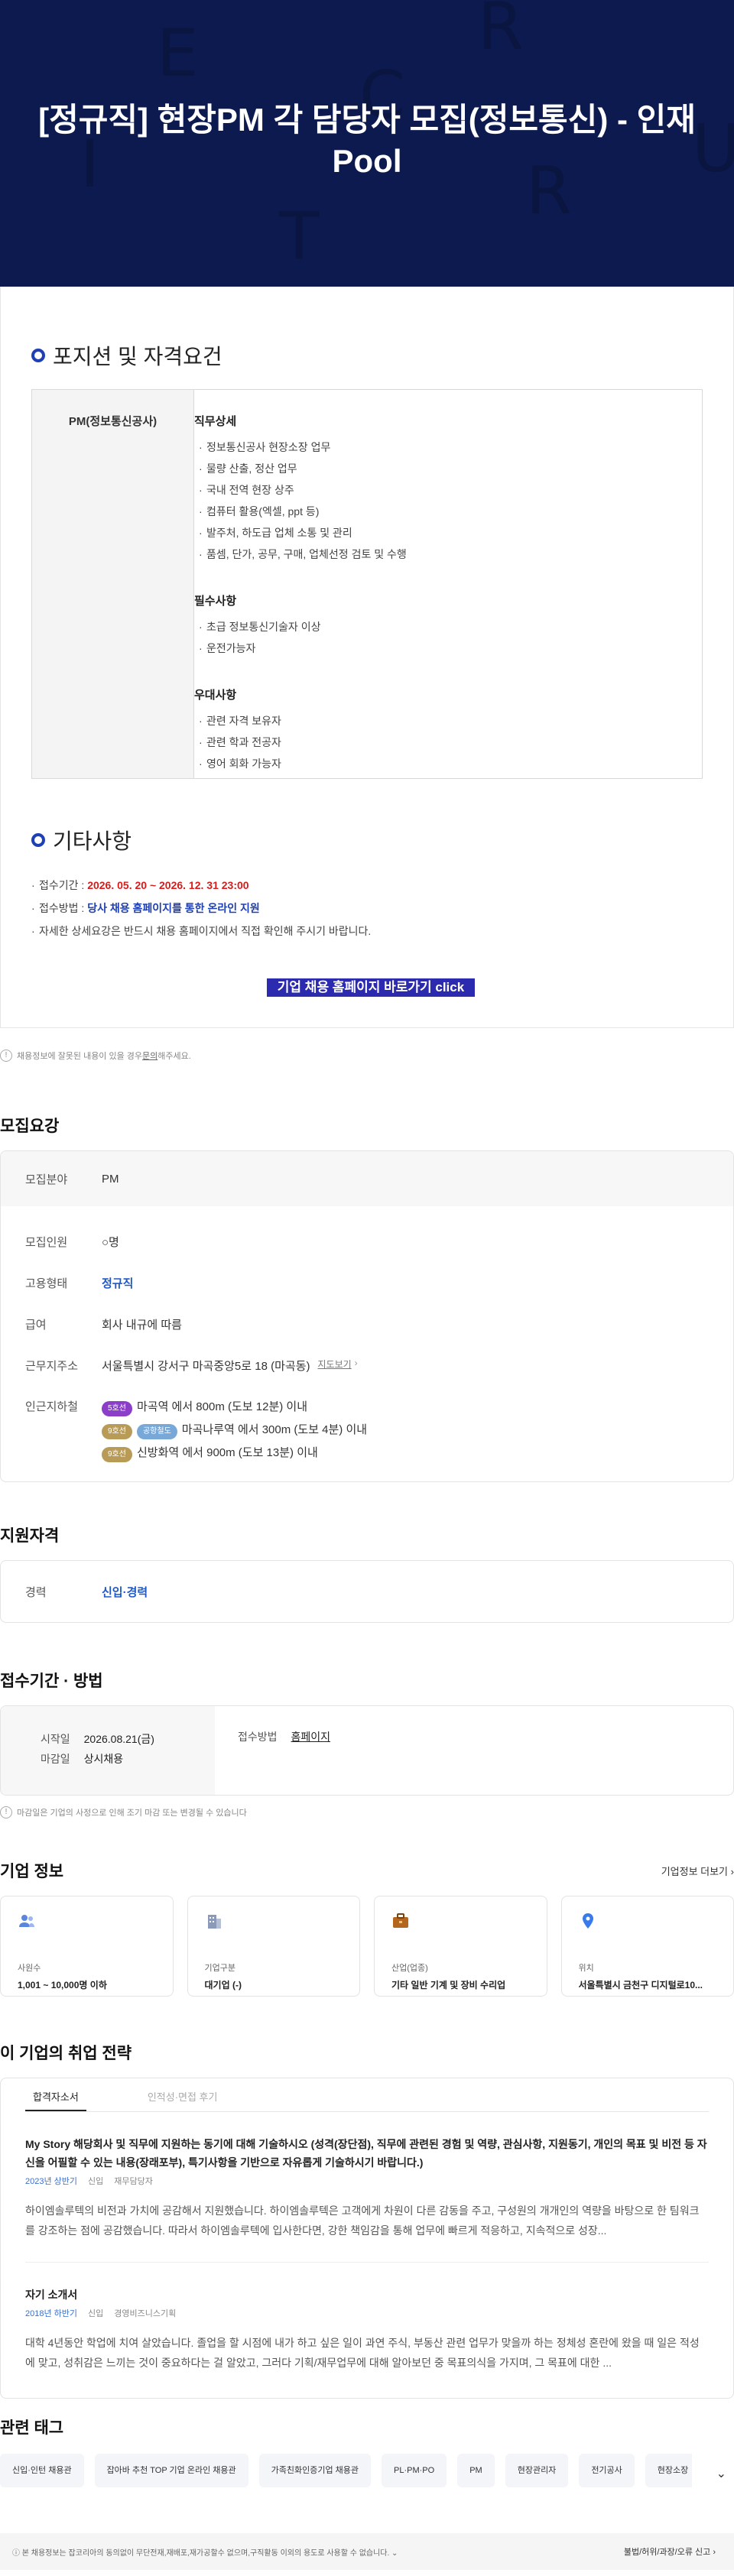  What do you see at coordinates (335, 1366) in the screenshot?
I see `map-view-link: 지도보기` at bounding box center [335, 1366].